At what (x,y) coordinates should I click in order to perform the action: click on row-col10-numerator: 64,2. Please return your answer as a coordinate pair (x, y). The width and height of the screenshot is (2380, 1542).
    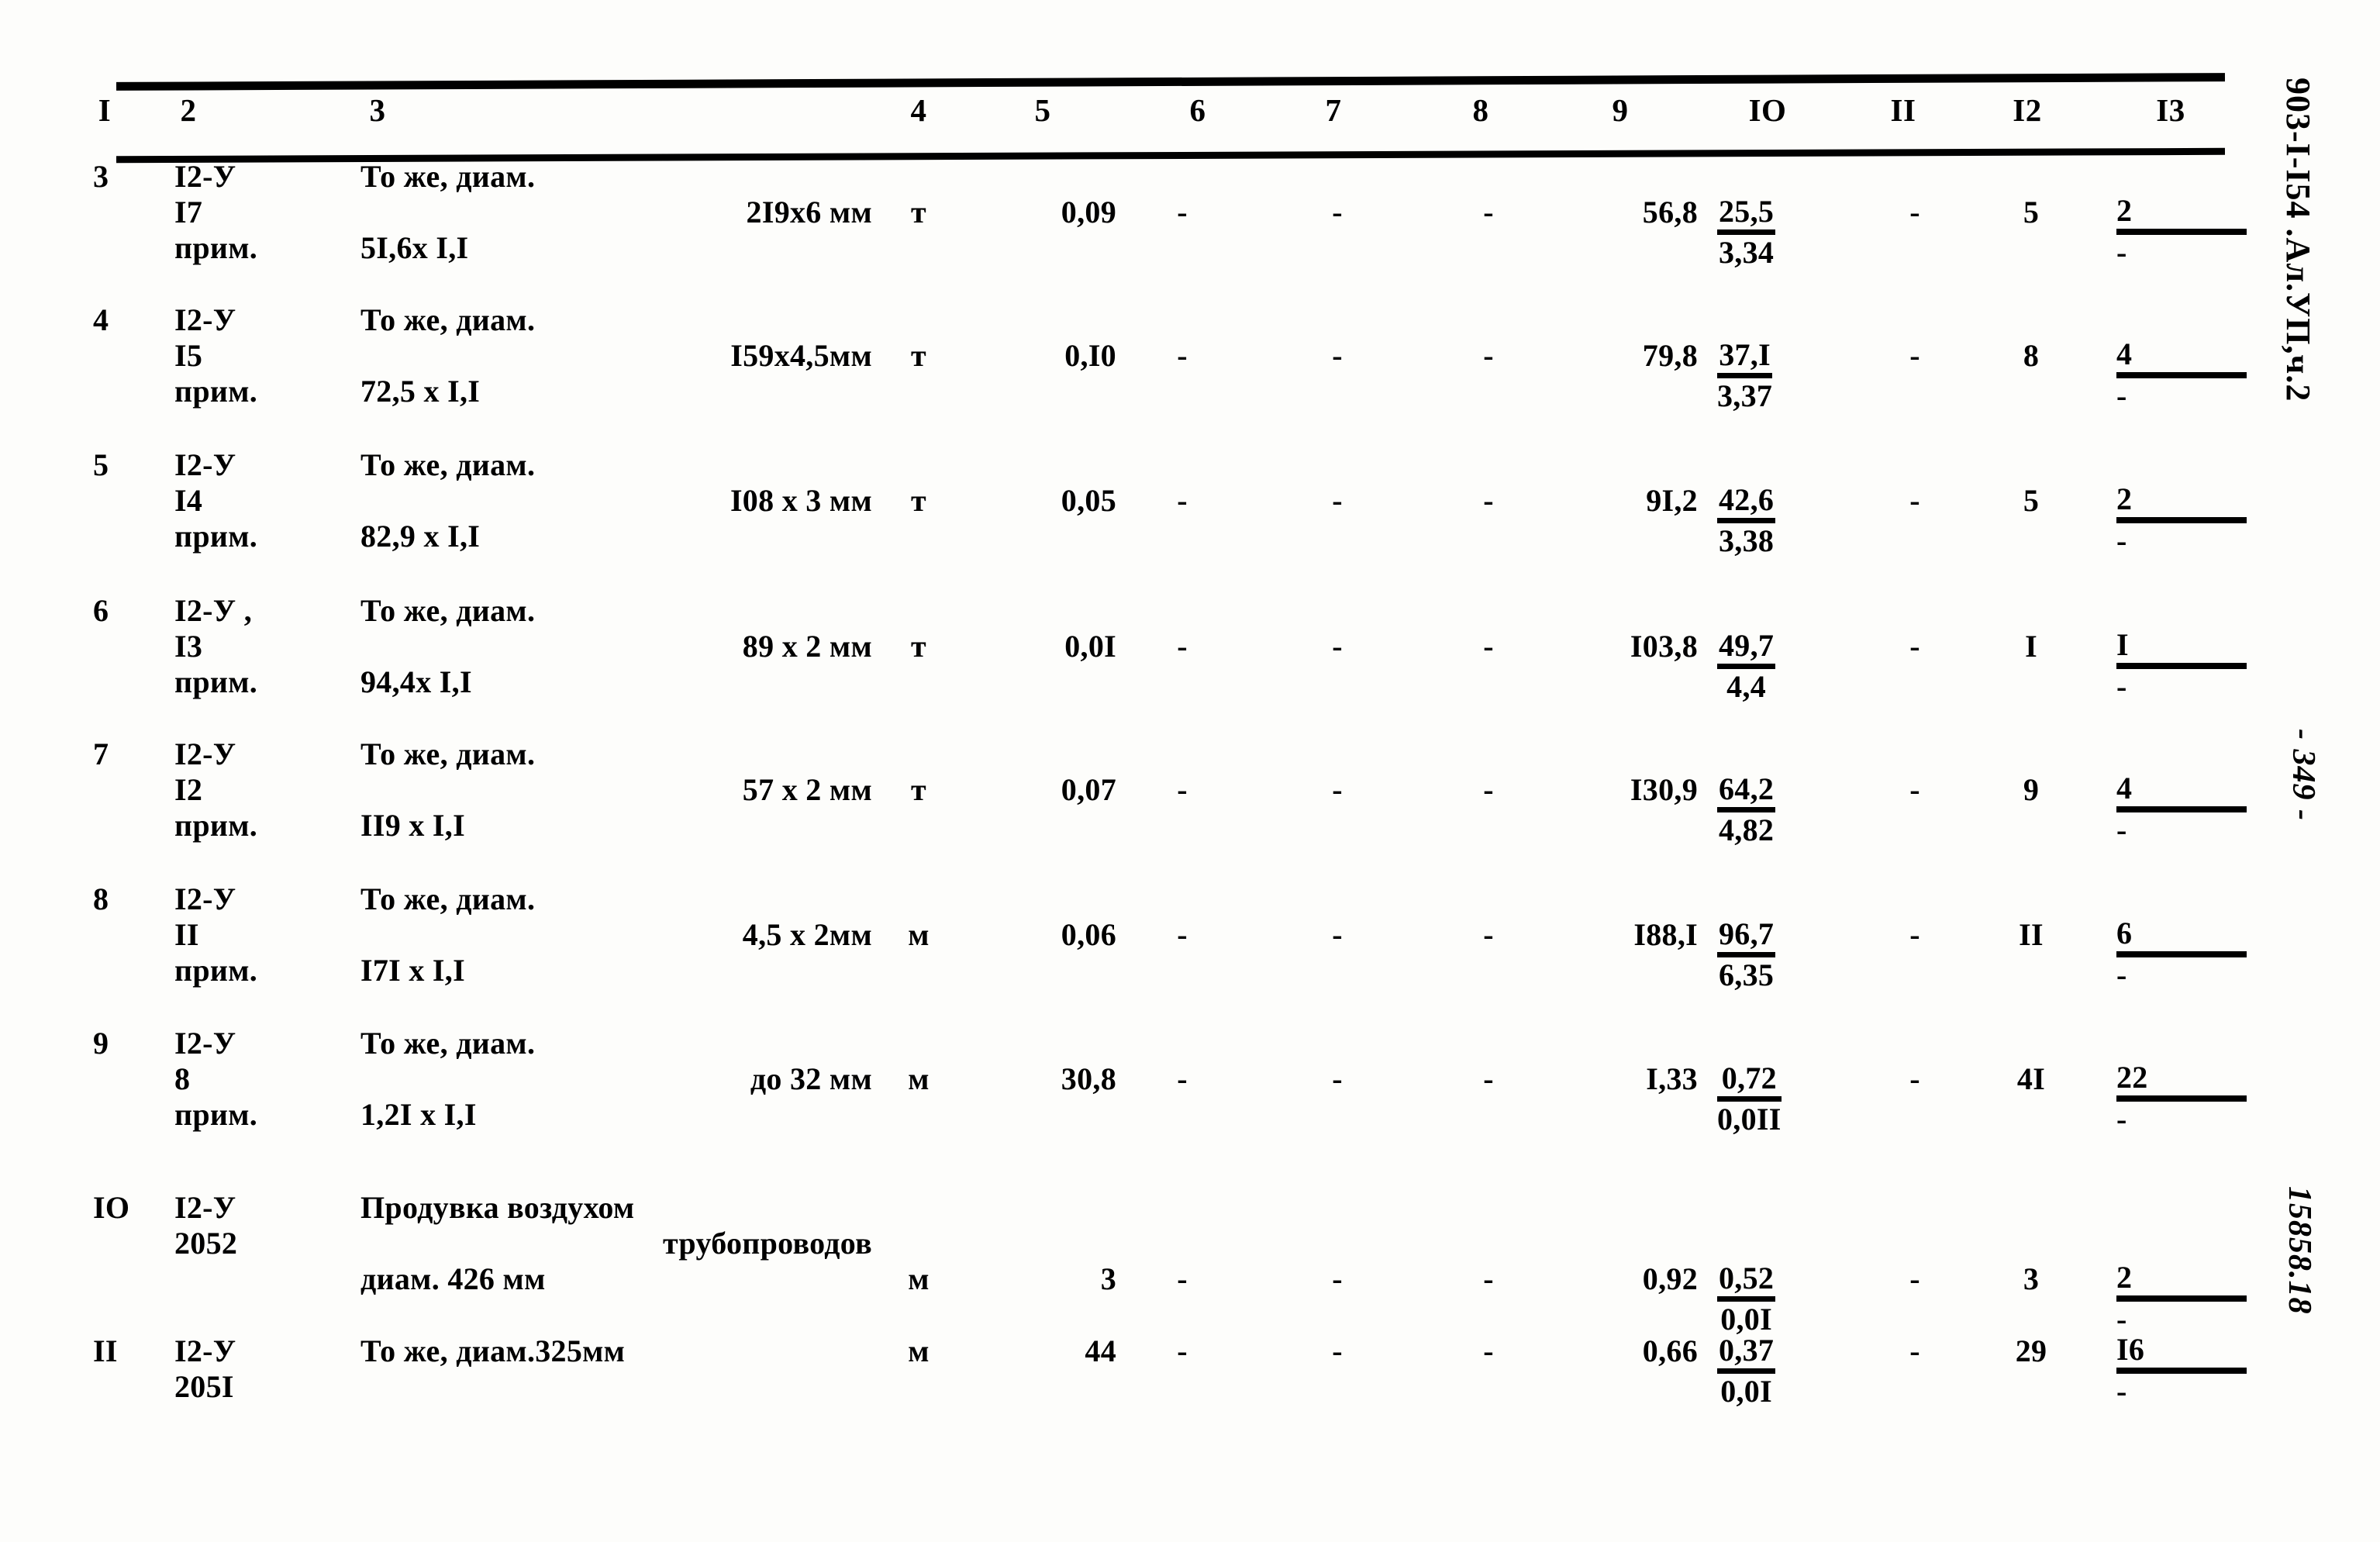
    Looking at the image, I should click on (1746, 792).